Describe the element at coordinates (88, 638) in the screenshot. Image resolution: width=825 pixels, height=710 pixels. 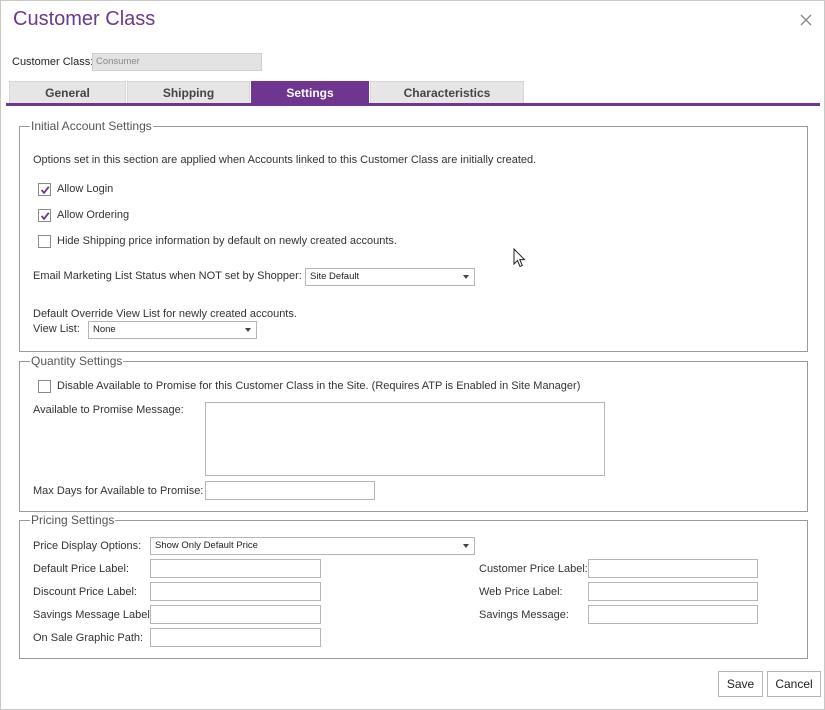
I see `on-sale-graphic-label: On Sale Graphic Path:` at that location.